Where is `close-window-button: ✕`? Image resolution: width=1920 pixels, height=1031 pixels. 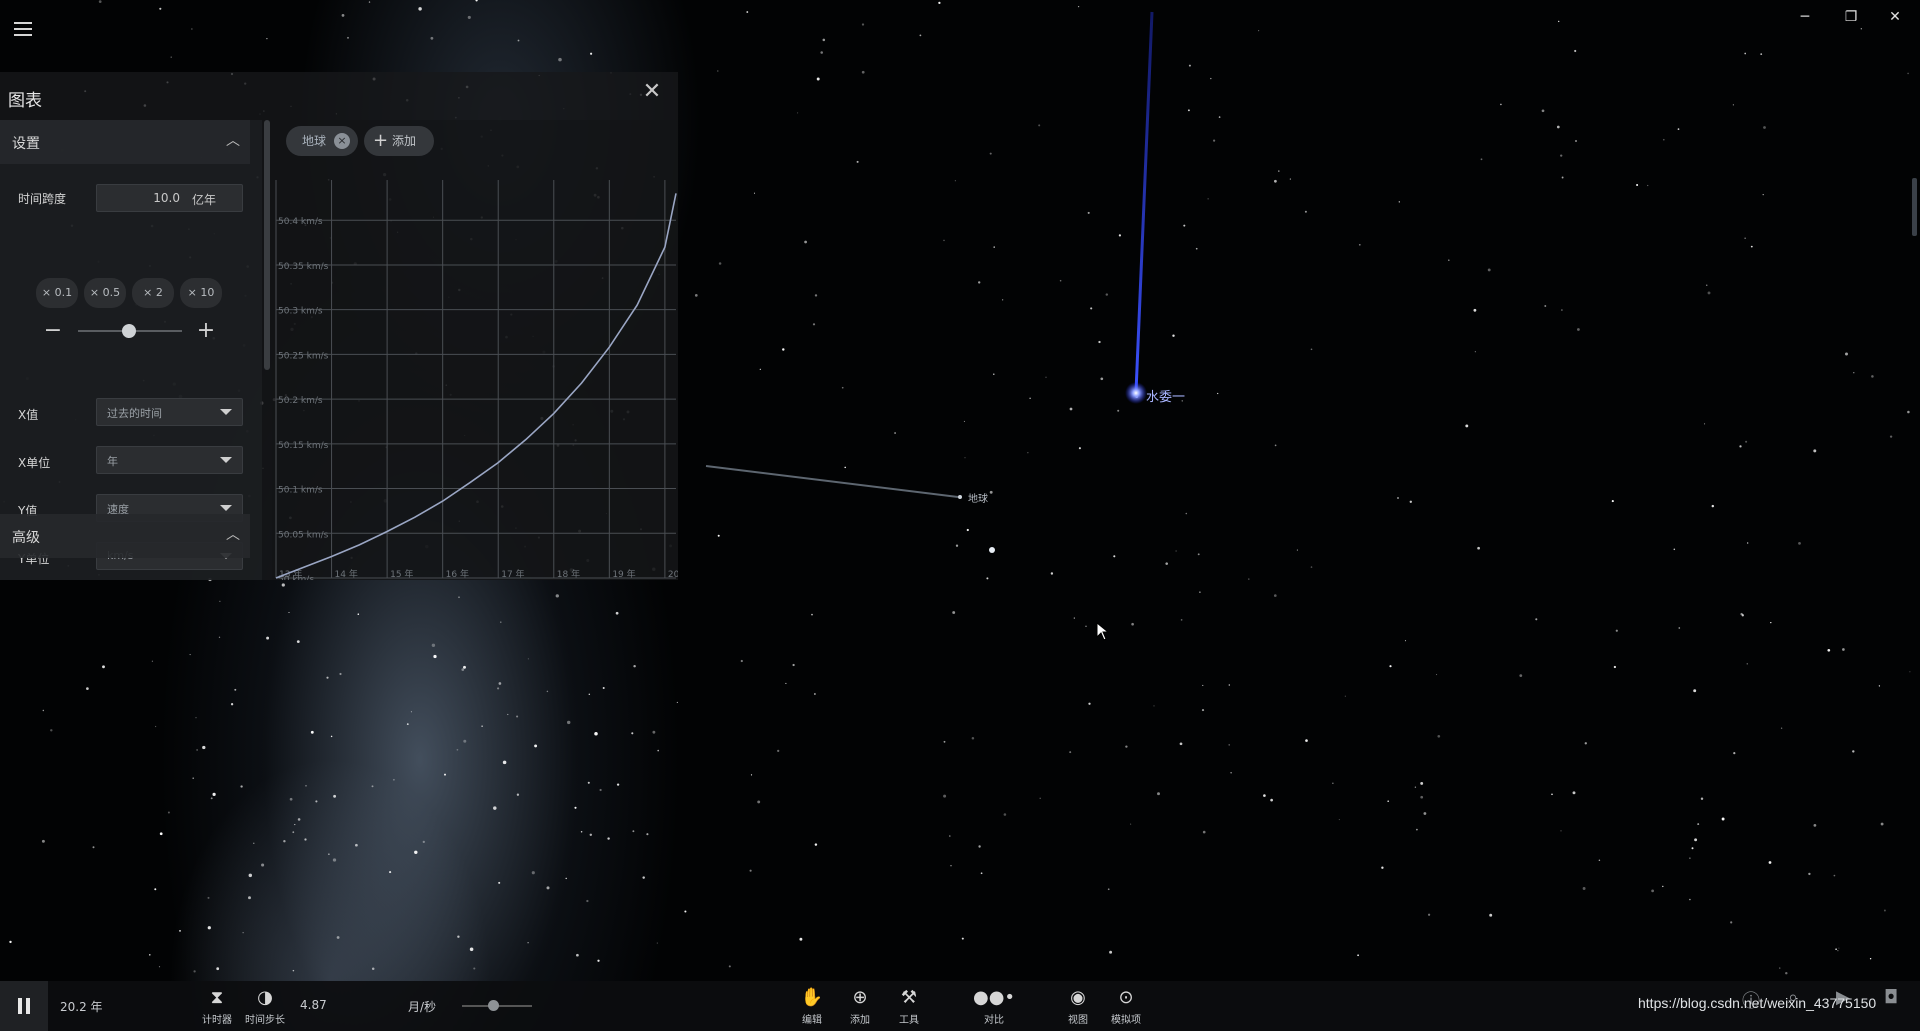 close-window-button: ✕ is located at coordinates (1895, 17).